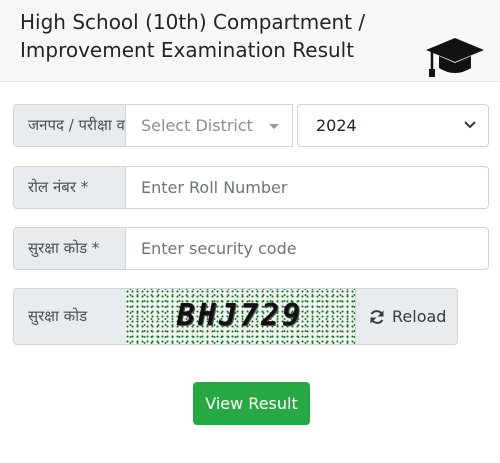 This screenshot has height=463, width=500. Describe the element at coordinates (70, 187) in the screenshot. I see `roll-number-label: रोल नंबर *` at that location.